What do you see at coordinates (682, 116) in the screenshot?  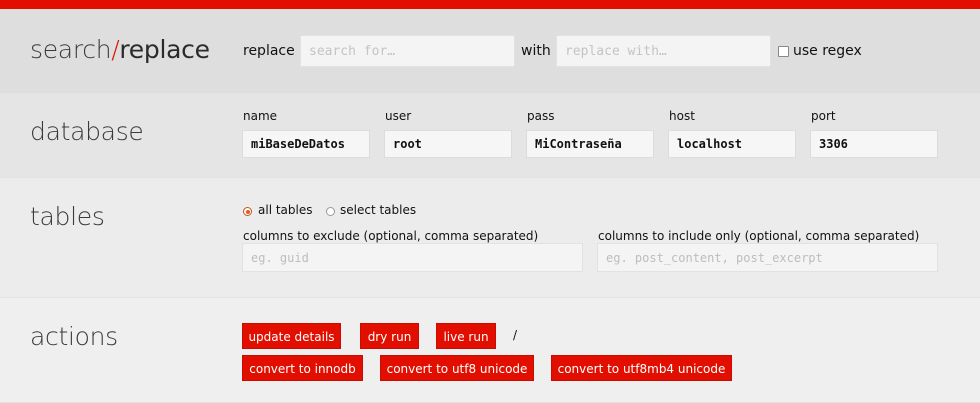 I see `db-host-label: host` at bounding box center [682, 116].